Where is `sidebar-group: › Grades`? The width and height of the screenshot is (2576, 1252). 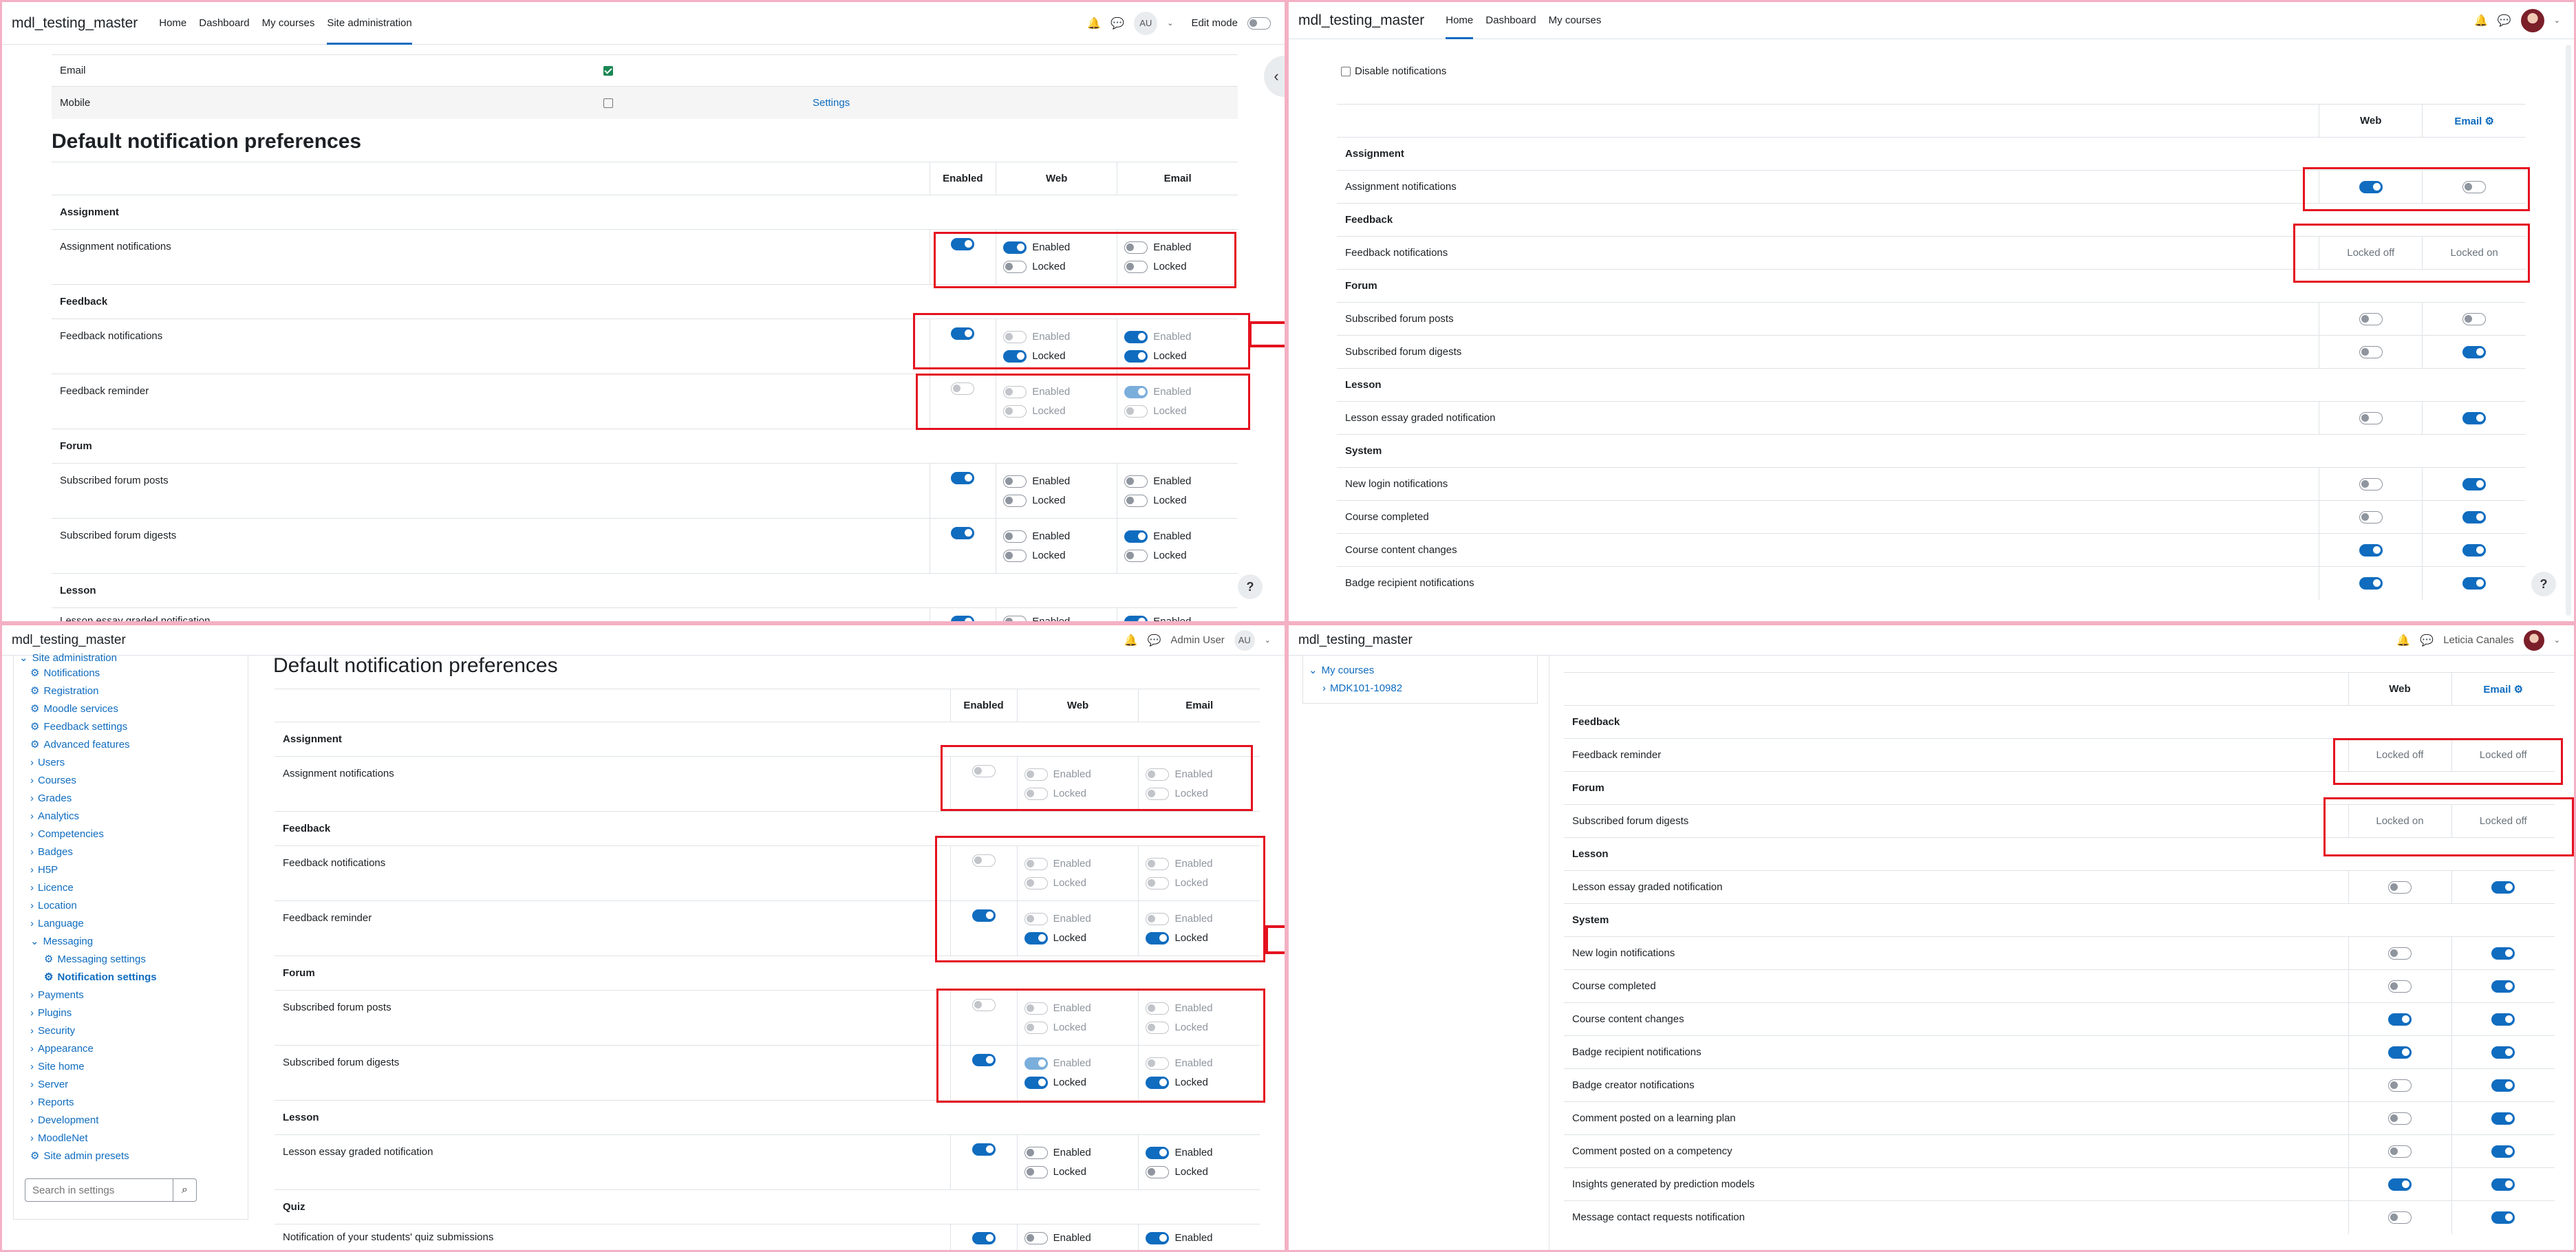
sidebar-group: › Grades is located at coordinates (132, 798).